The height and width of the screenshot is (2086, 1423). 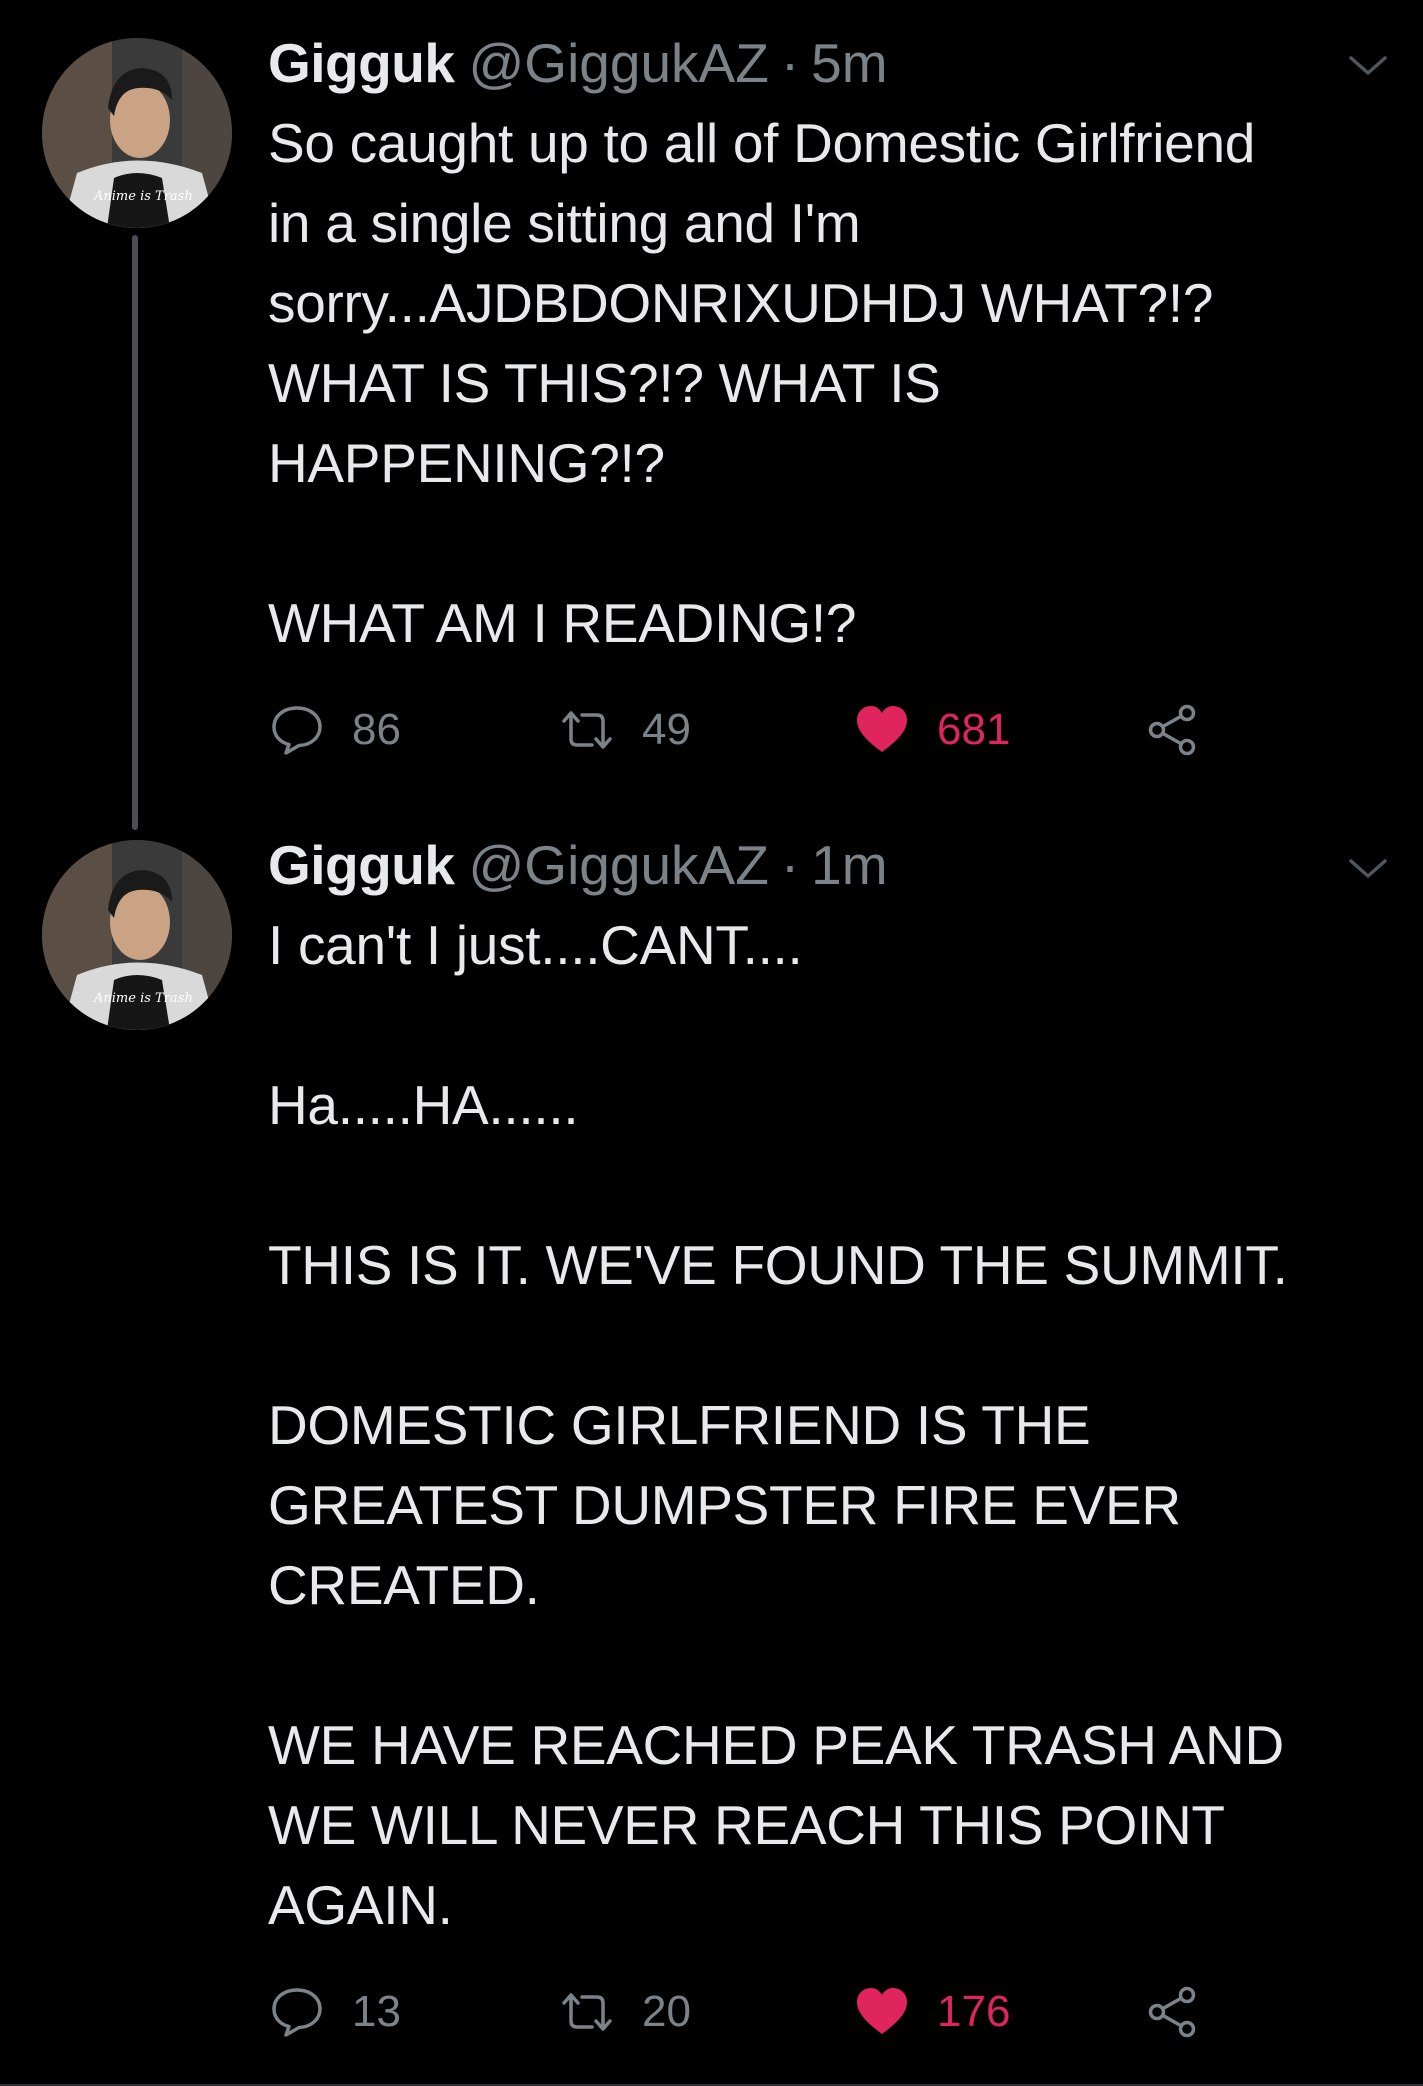 I want to click on like-button: 176, so click(x=931, y=2012).